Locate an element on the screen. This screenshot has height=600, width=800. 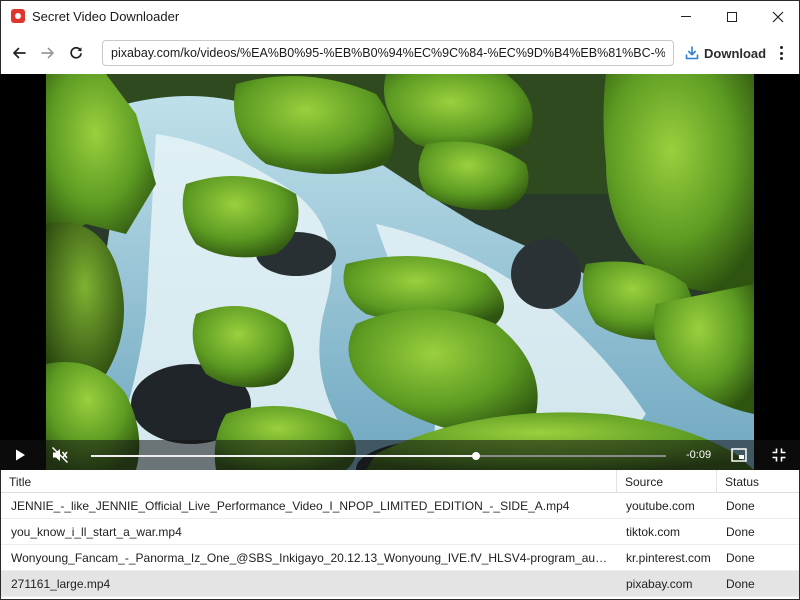
row-title: you_know_i_ll_start_a_war.mp4 is located at coordinates (96, 532).